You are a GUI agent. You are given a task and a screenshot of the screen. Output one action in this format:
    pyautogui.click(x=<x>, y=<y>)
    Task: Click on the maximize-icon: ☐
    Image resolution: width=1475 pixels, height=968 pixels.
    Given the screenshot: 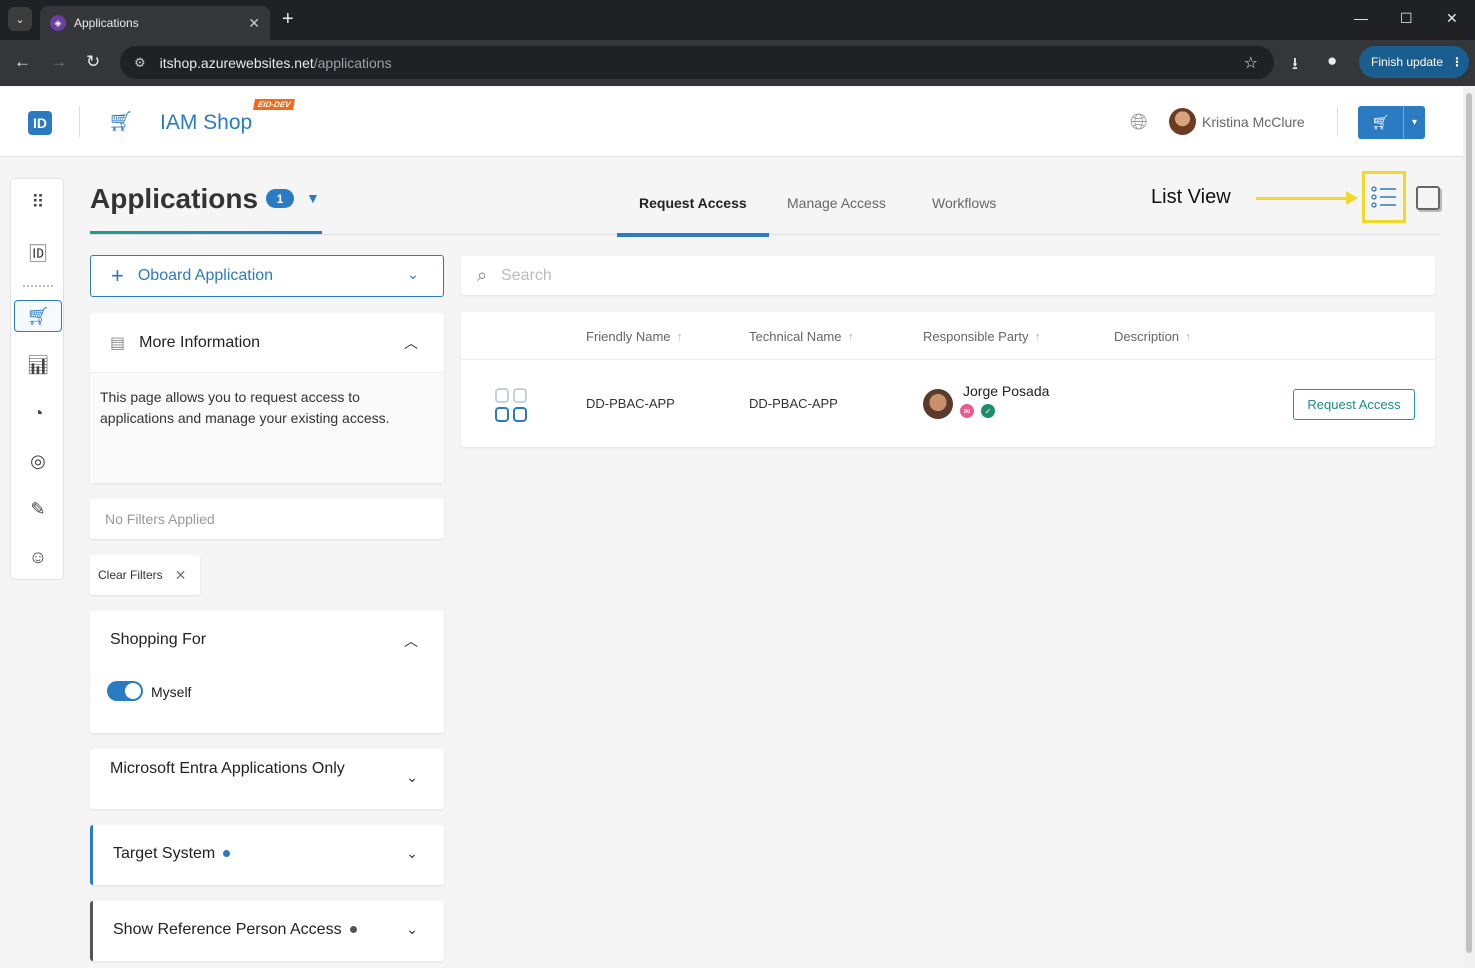 What is the action you would take?
    pyautogui.click(x=1406, y=18)
    